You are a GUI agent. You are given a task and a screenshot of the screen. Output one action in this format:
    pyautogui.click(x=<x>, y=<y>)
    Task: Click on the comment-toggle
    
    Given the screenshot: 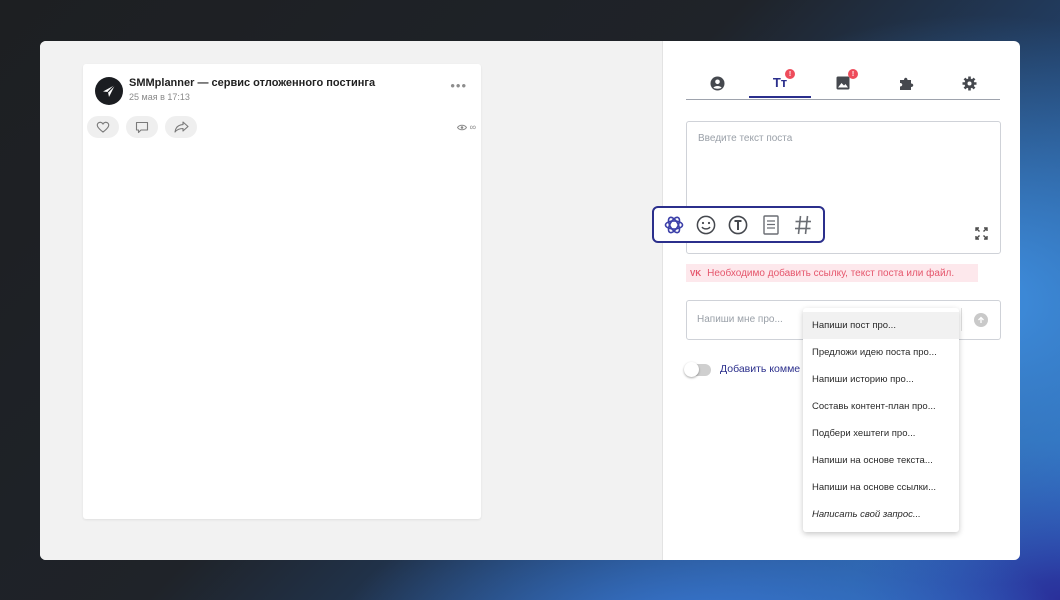 What is the action you would take?
    pyautogui.click(x=697, y=369)
    